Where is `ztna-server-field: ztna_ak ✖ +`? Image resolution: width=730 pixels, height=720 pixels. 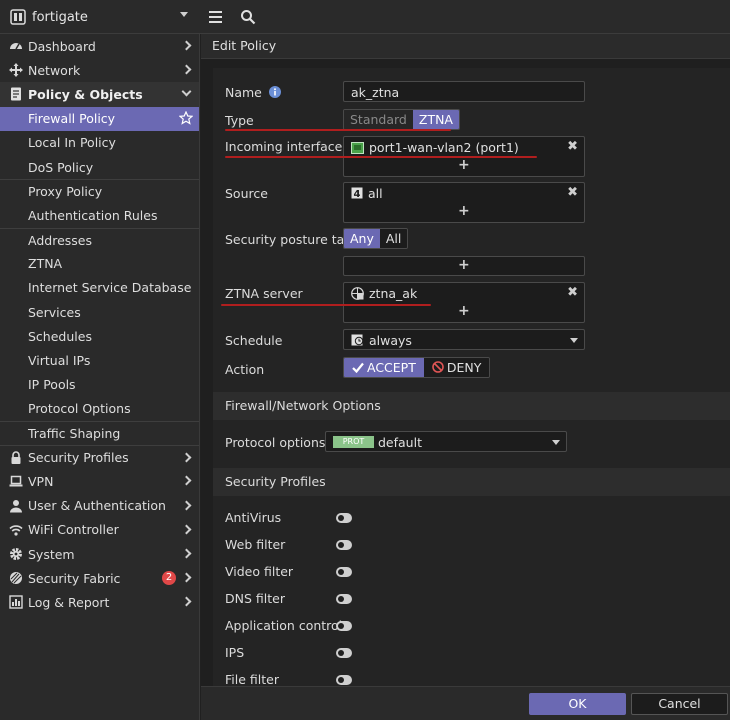 ztna-server-field: ztna_ak ✖ + is located at coordinates (464, 302).